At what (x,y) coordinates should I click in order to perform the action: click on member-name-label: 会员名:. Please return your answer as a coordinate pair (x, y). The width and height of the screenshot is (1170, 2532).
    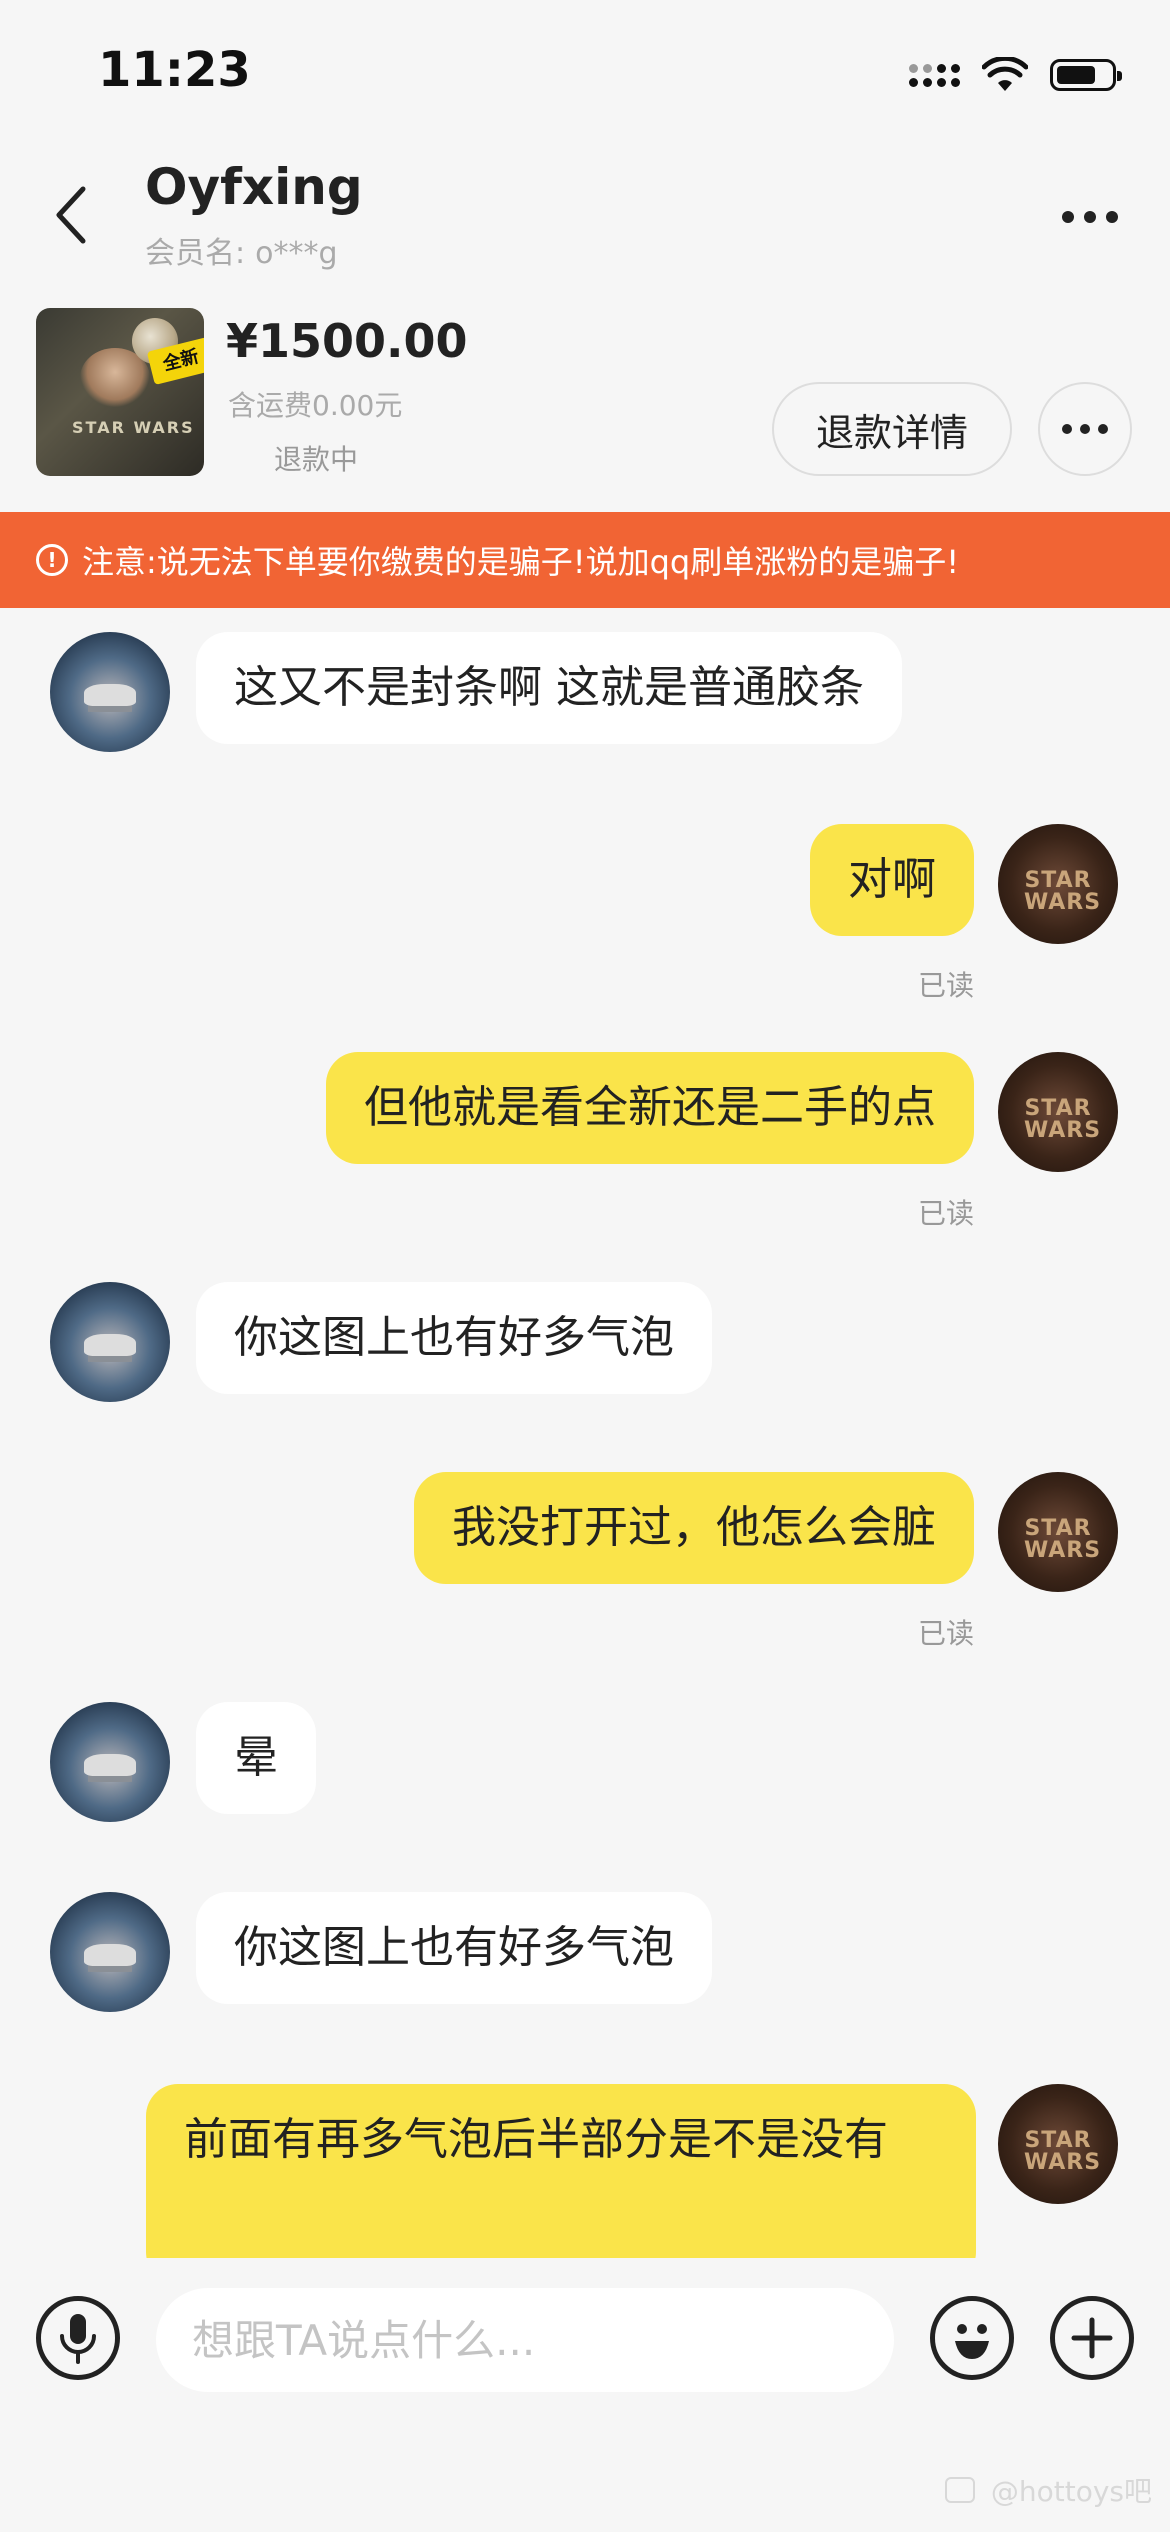
    Looking at the image, I should click on (195, 253).